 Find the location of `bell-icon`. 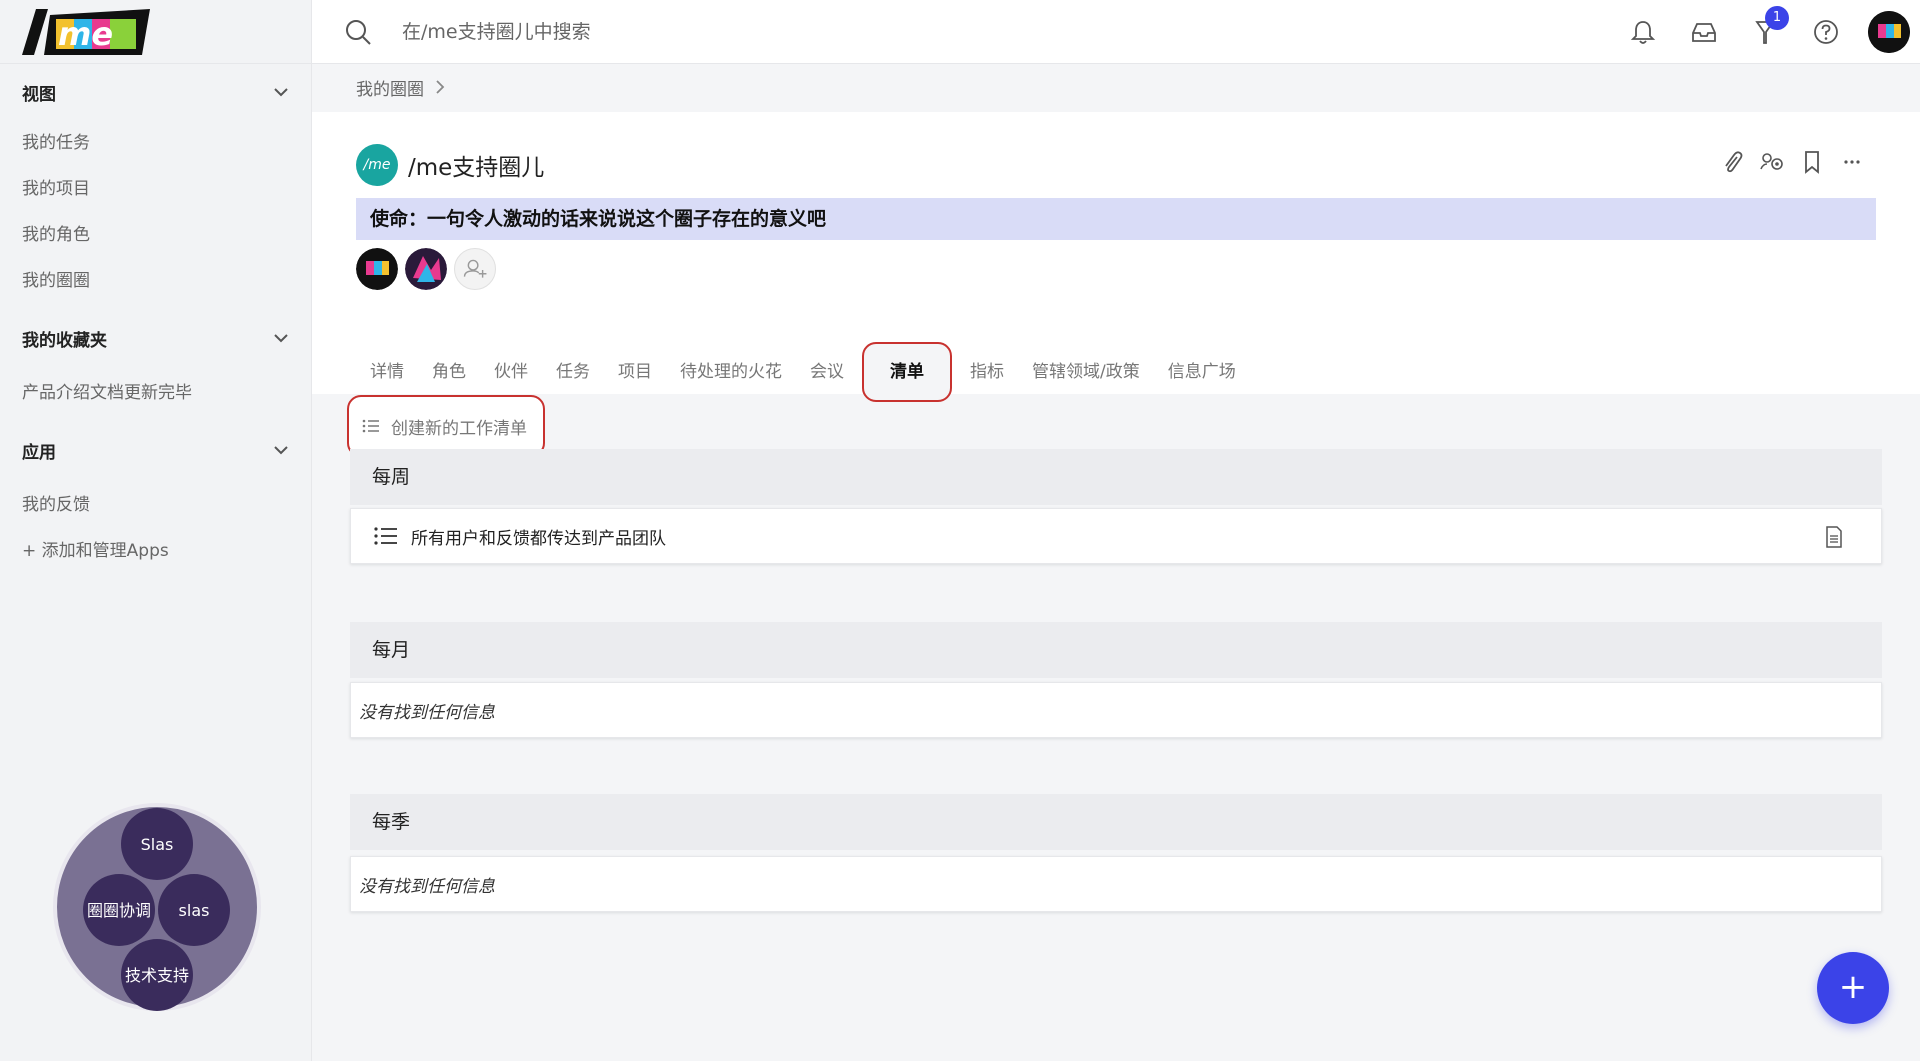

bell-icon is located at coordinates (1643, 32).